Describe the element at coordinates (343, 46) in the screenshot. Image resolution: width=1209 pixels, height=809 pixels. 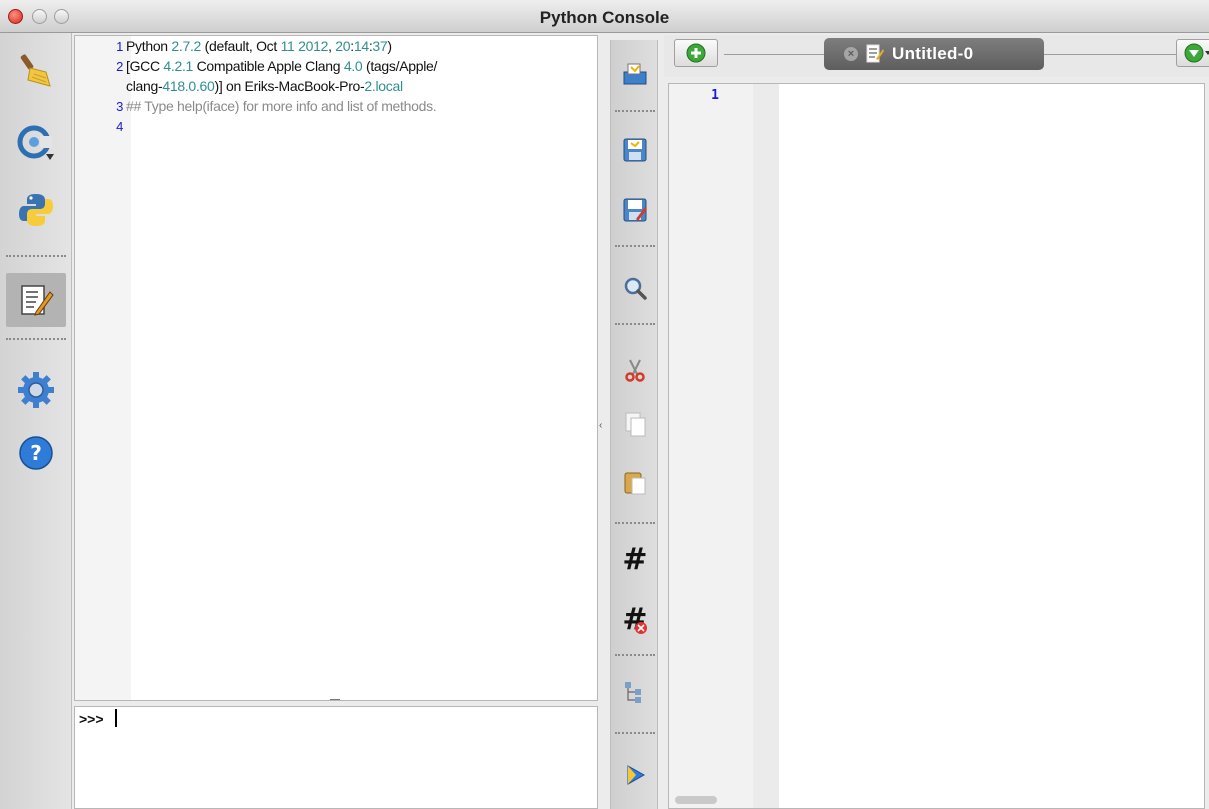
I see `console-text: 20` at that location.